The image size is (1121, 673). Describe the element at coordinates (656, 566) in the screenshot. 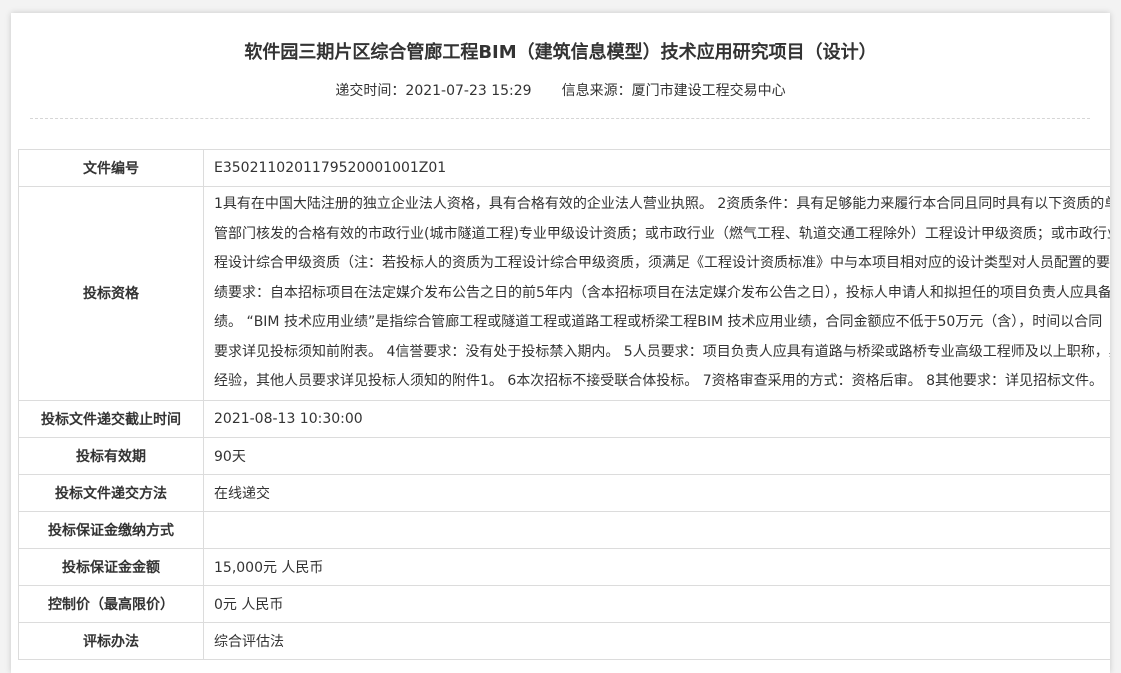

I see `deposit-amount-value: 15,000元 人民币` at that location.